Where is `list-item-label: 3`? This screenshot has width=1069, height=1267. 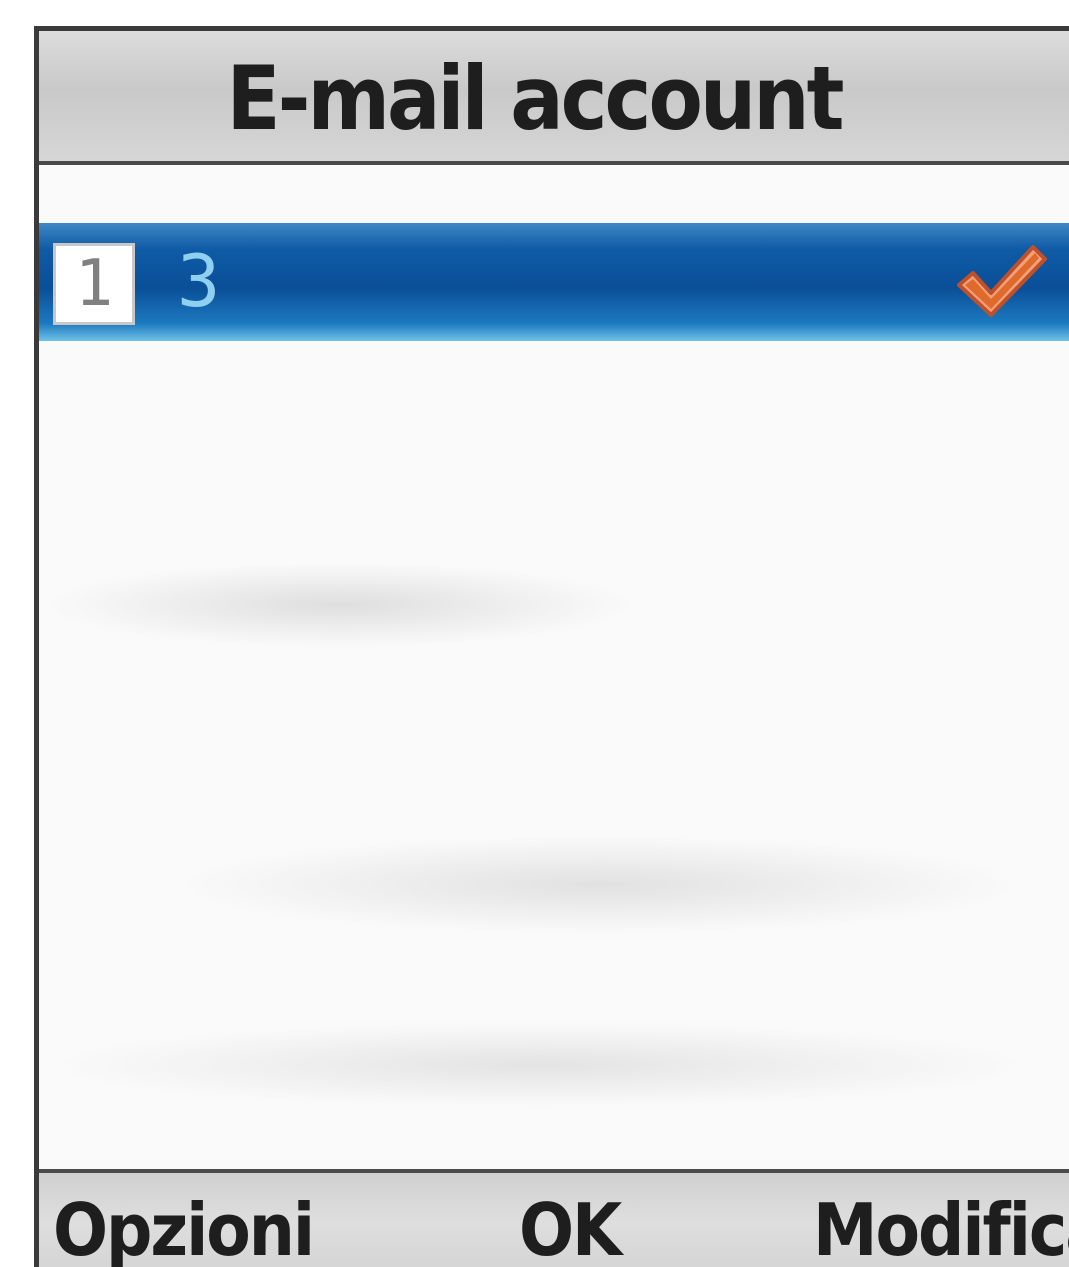
list-item-label: 3 is located at coordinates (199, 281).